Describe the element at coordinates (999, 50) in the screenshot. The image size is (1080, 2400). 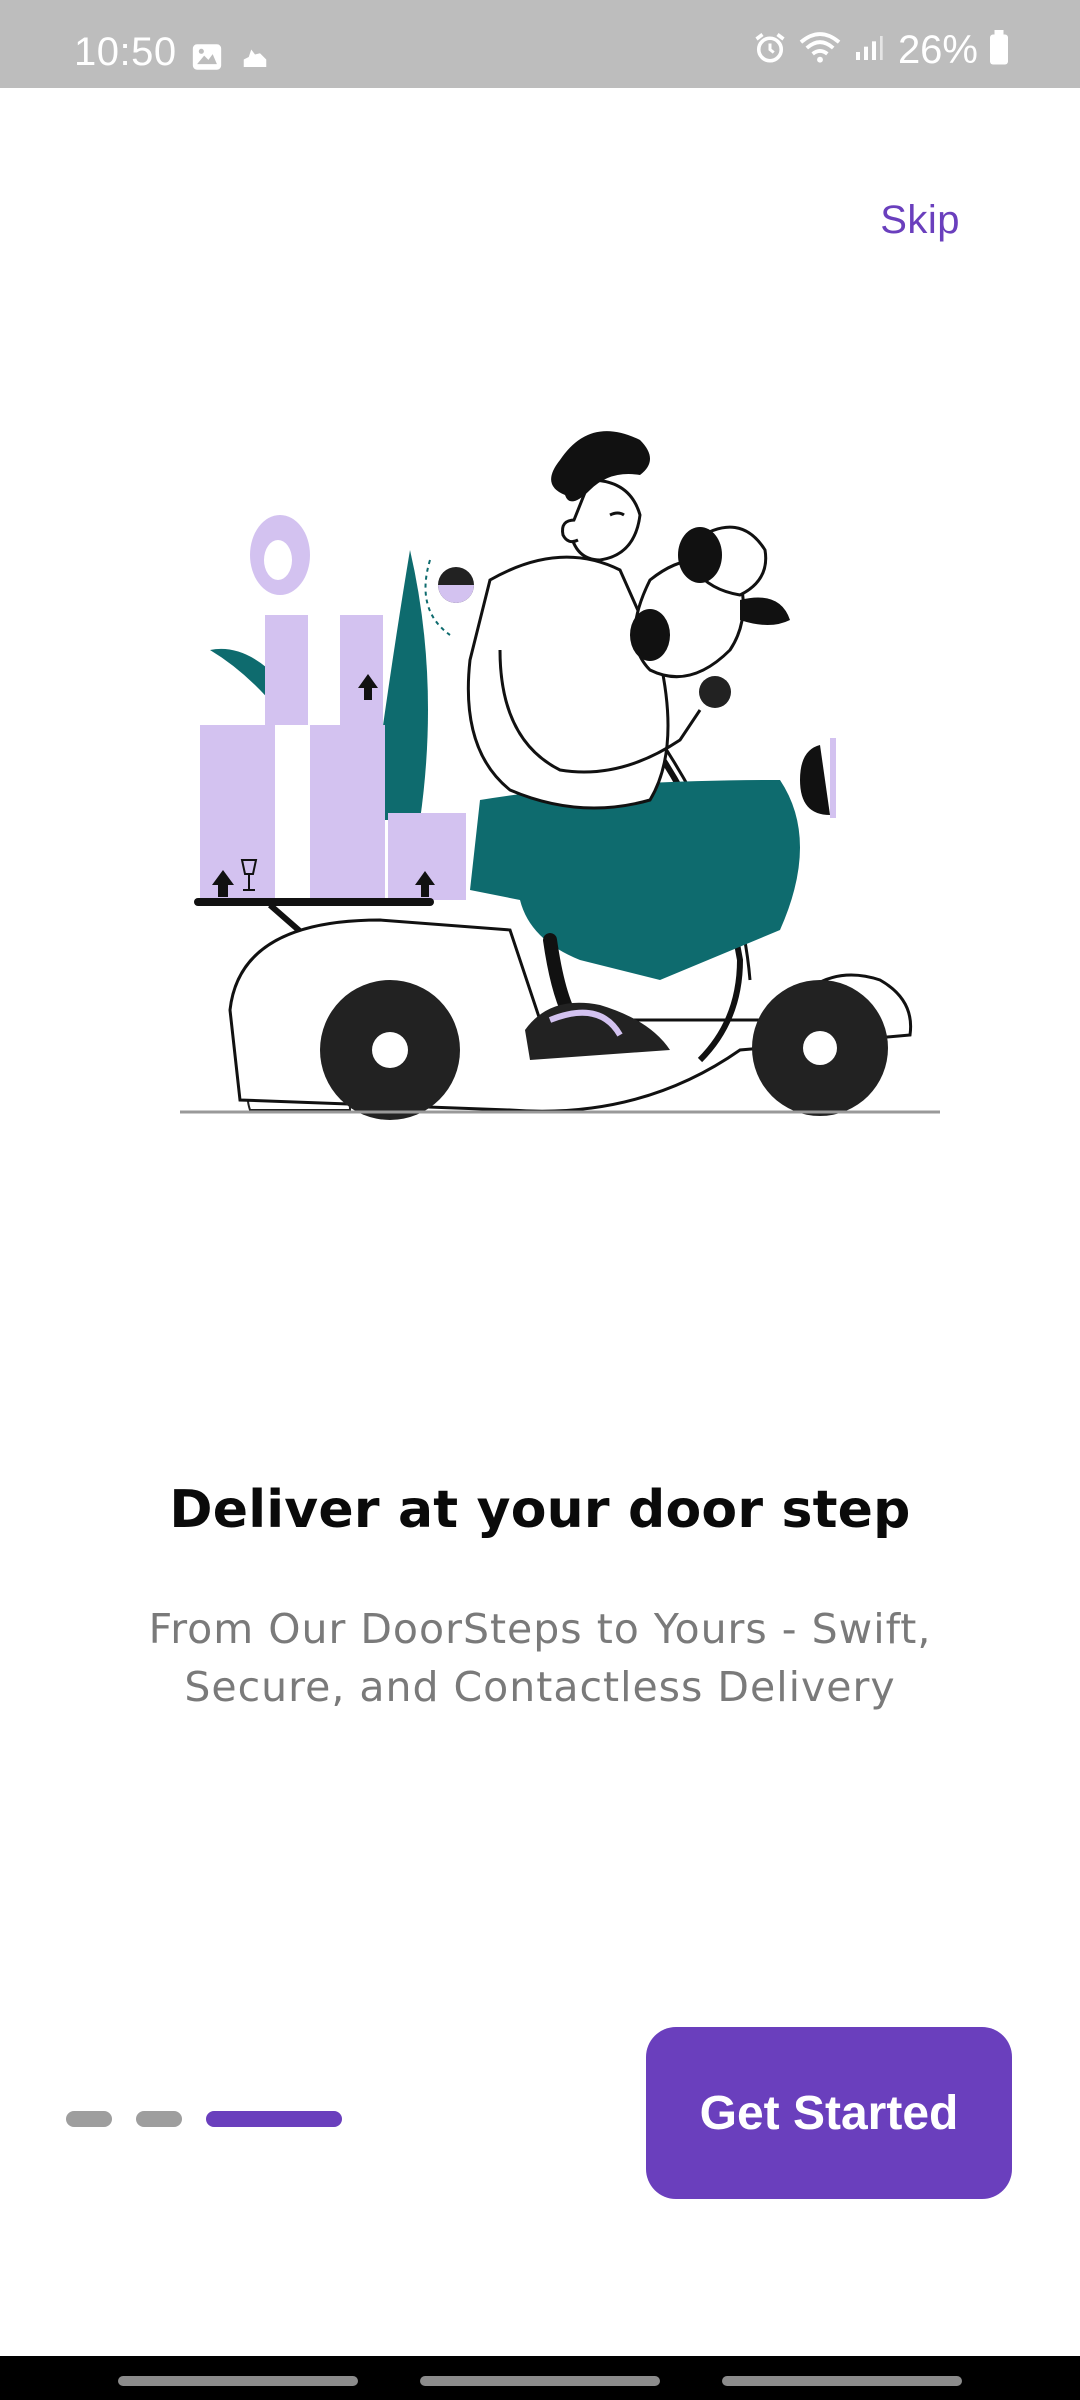
I see `battery-icon` at that location.